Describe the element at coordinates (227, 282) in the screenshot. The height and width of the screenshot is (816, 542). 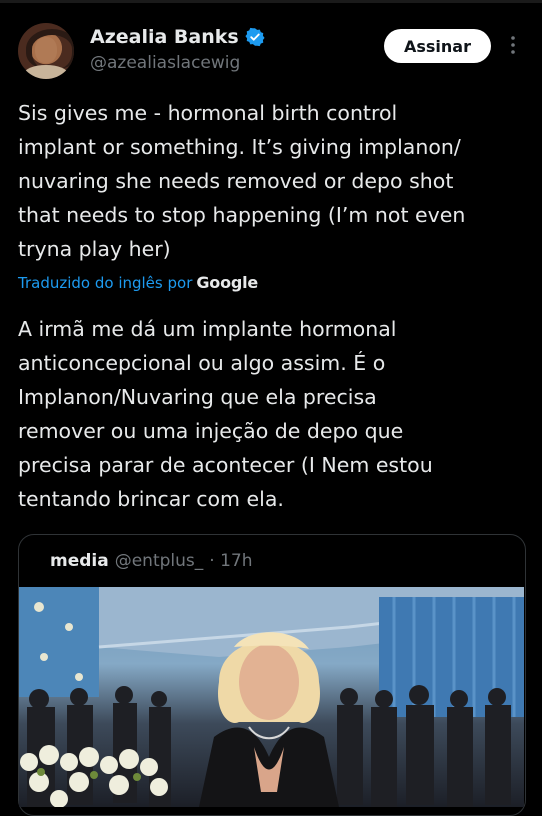
I see `google-logo: Google` at that location.